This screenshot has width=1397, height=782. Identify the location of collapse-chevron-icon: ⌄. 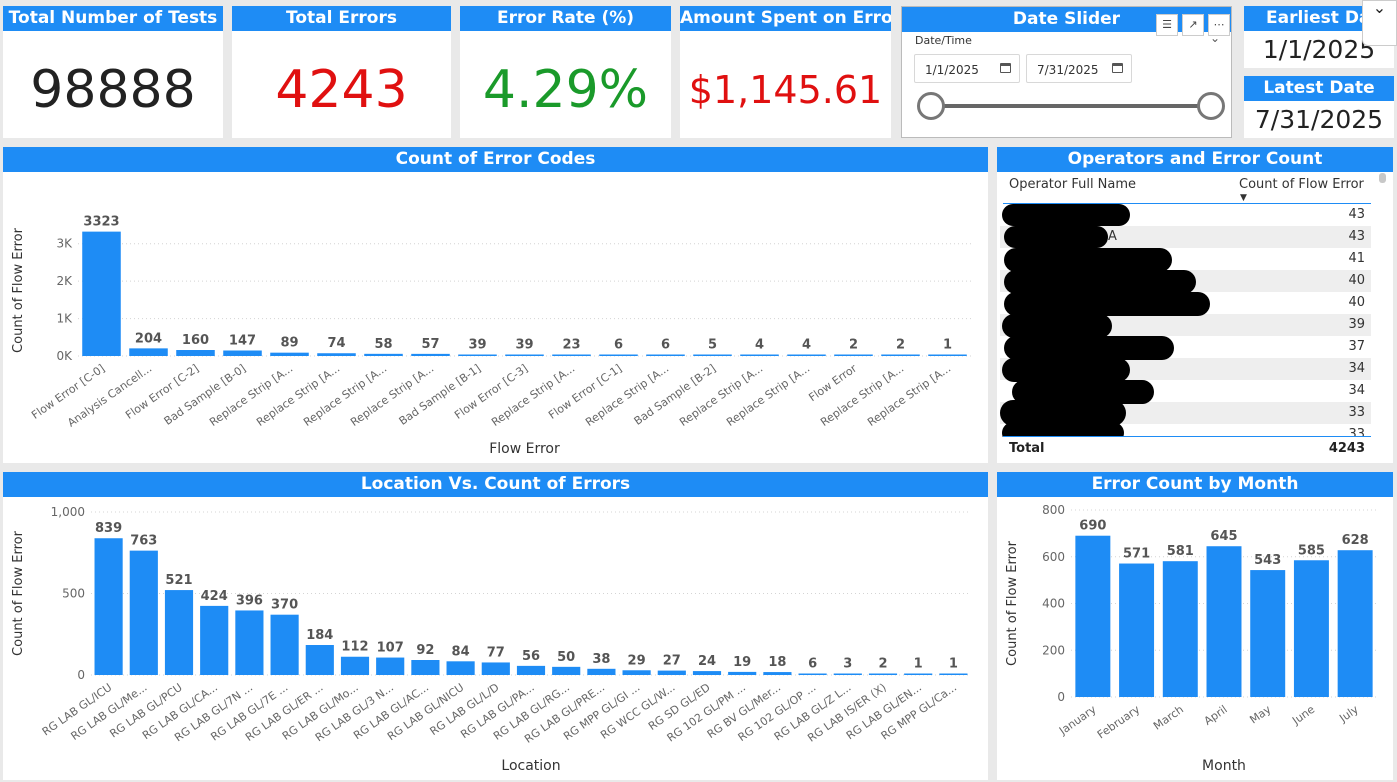
(1379, 23).